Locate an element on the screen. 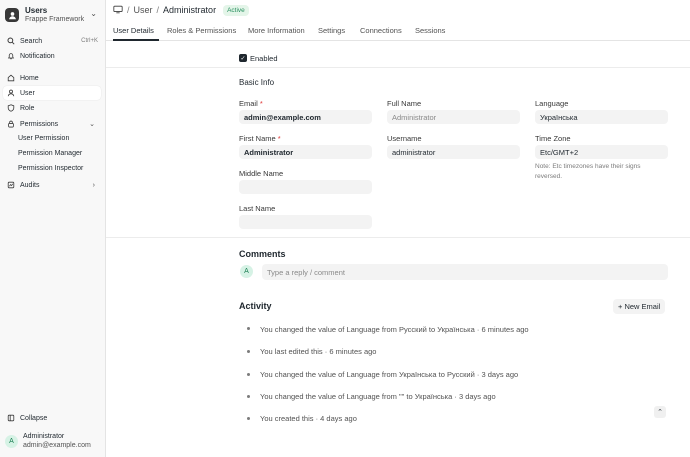 The width and height of the screenshot is (690, 457). lock-icon is located at coordinates (10, 124).